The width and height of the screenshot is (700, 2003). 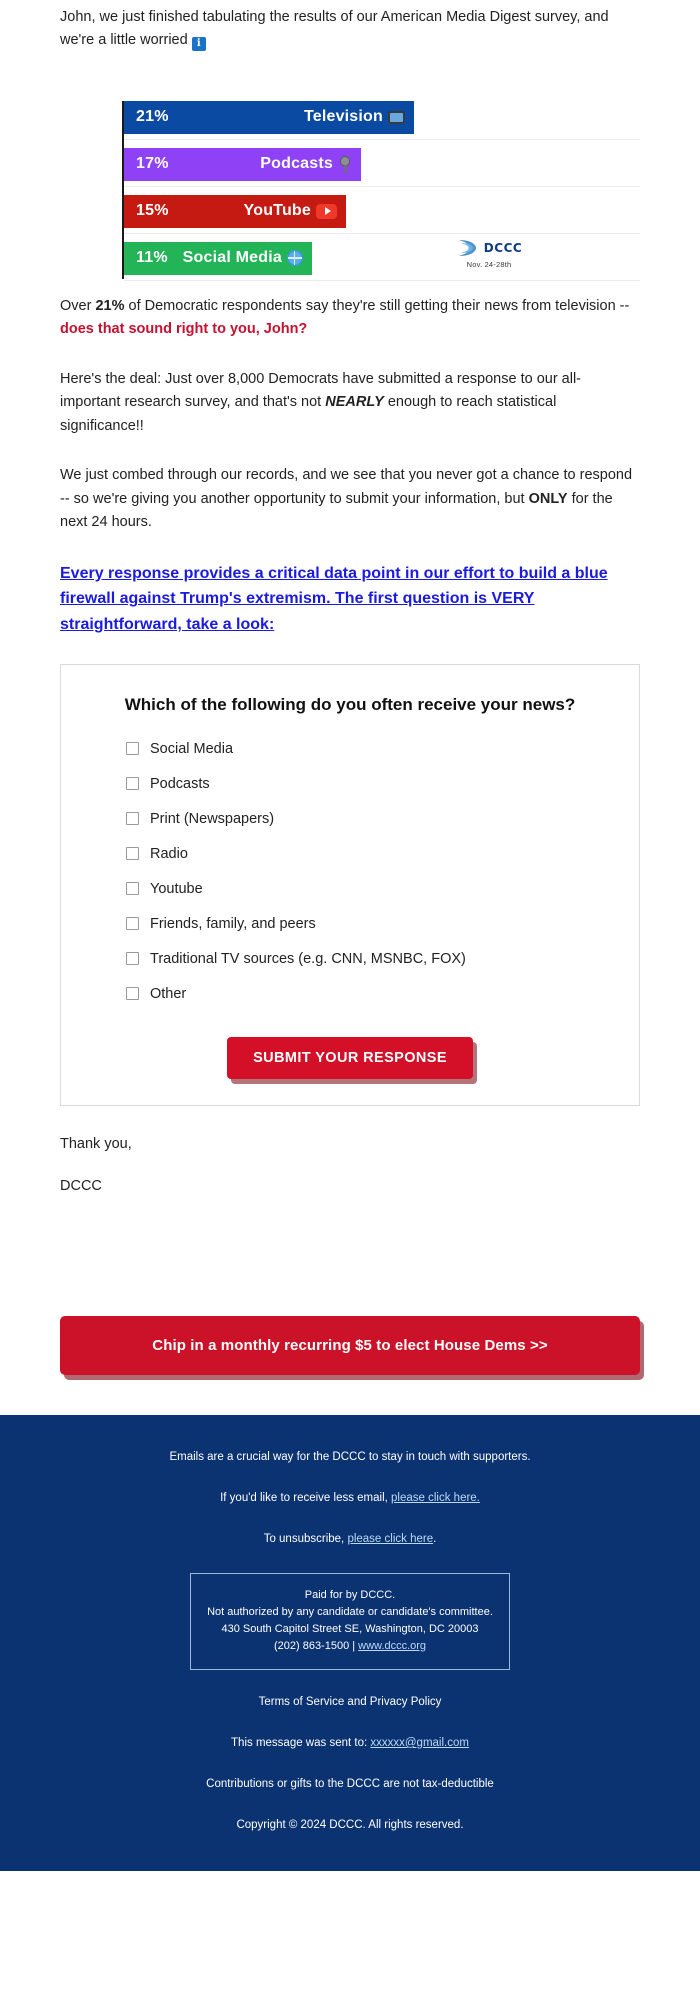 What do you see at coordinates (350, 889) in the screenshot?
I see `survey-option-youtube: Youtube` at bounding box center [350, 889].